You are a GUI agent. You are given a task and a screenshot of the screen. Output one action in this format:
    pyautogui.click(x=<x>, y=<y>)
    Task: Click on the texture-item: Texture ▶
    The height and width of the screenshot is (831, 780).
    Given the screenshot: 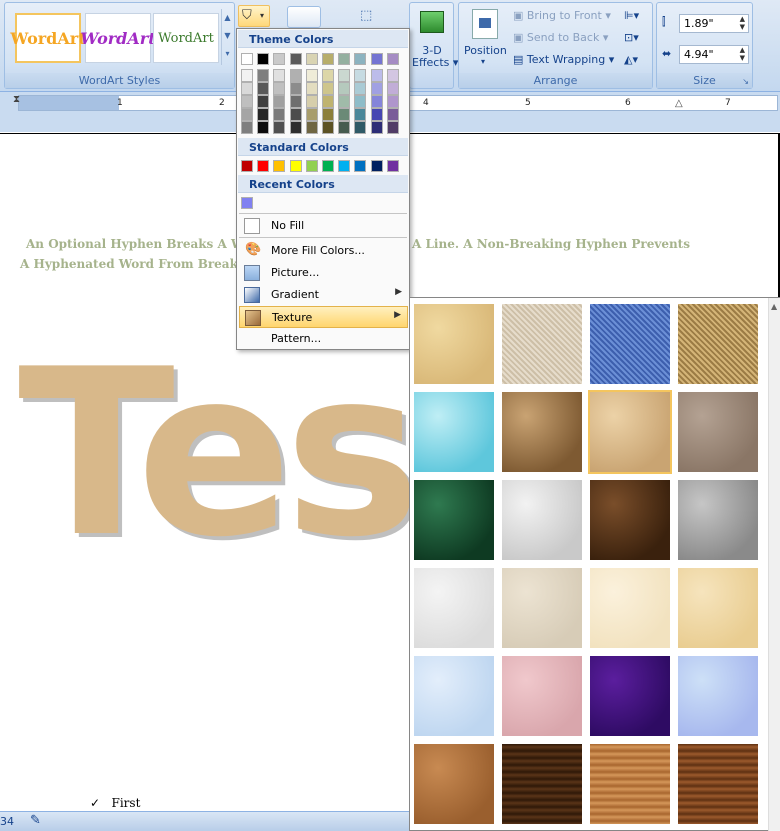 What is the action you would take?
    pyautogui.click(x=323, y=317)
    